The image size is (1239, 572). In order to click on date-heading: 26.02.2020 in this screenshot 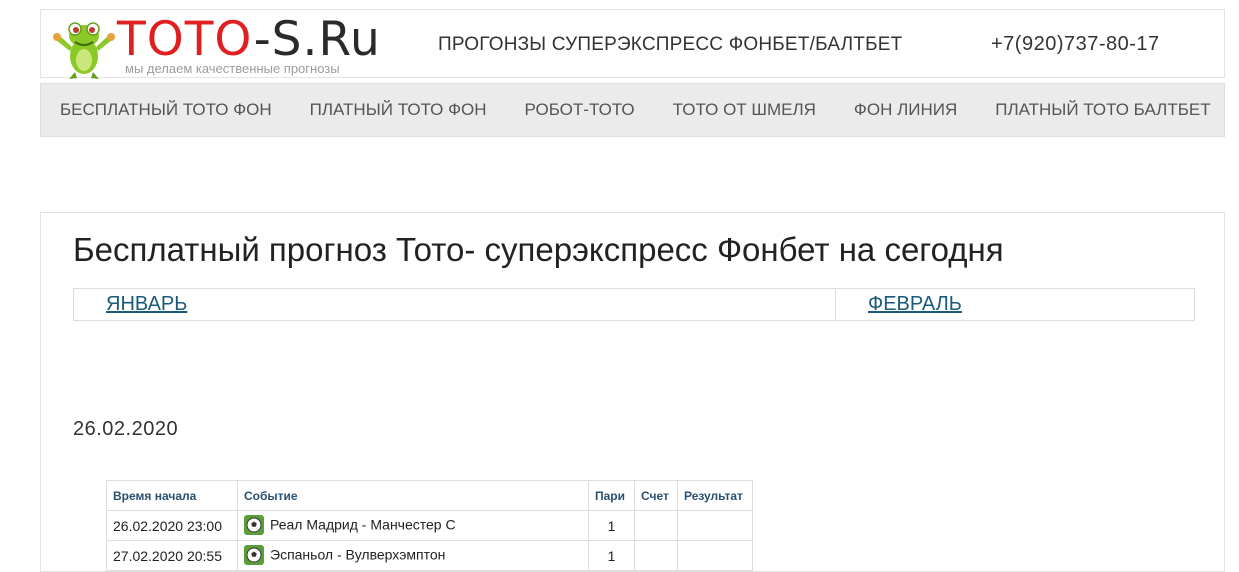, I will do `click(126, 429)`.